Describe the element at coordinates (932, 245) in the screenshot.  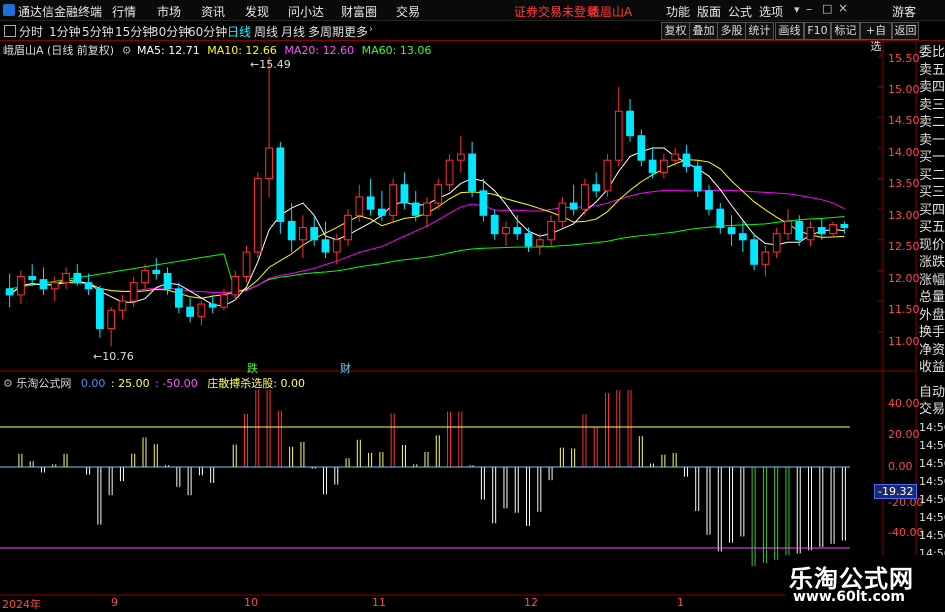
I see `side-panel-item: 现价` at that location.